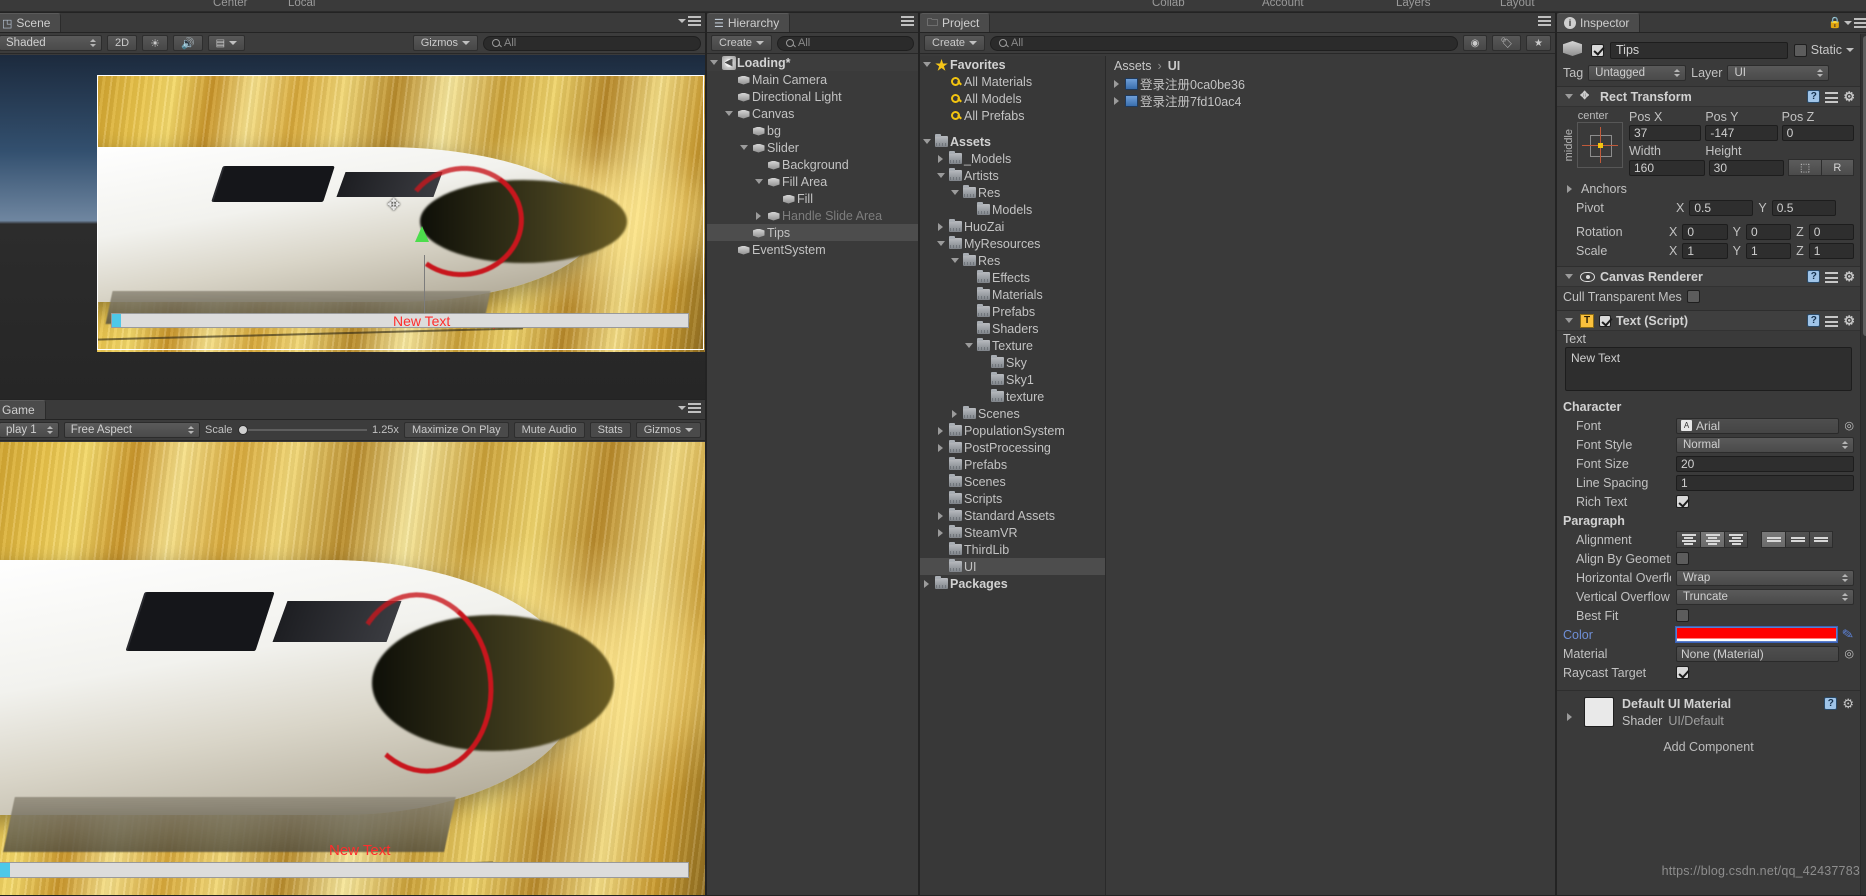  Describe the element at coordinates (1705, 231) in the screenshot. I see `rotation-x-input: 0` at that location.